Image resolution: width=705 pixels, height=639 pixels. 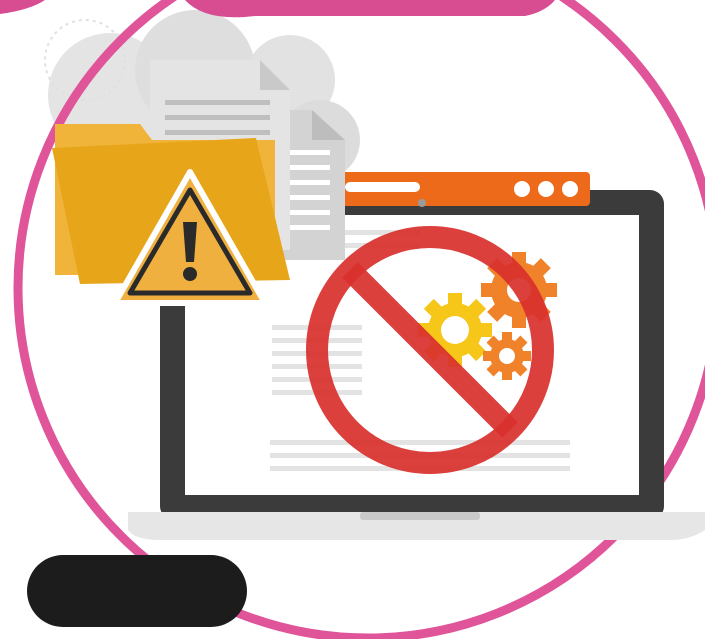 What do you see at coordinates (137, 591) in the screenshot?
I see `black-pill-shape` at bounding box center [137, 591].